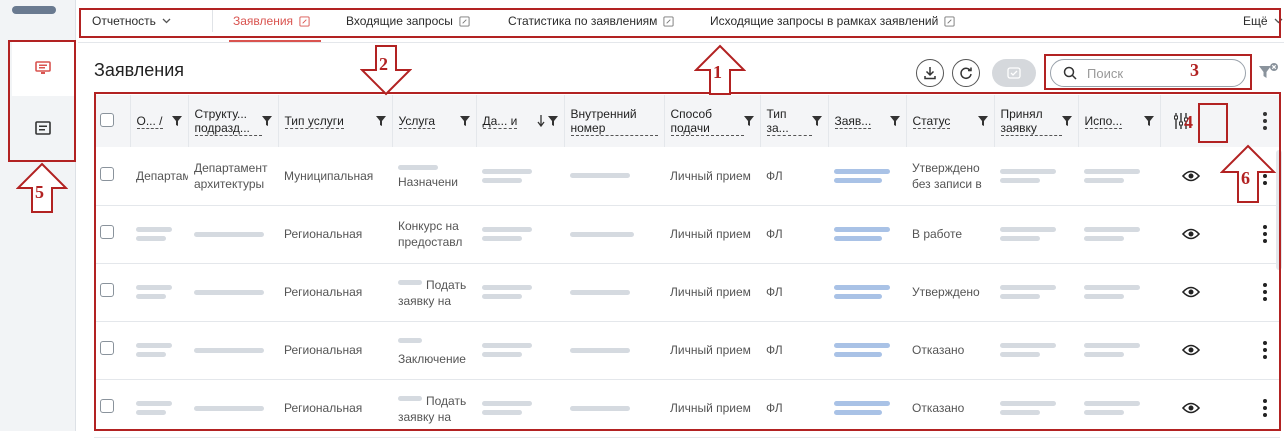  Describe the element at coordinates (1188, 122) in the screenshot. I see `annotation-number-4: 4` at that location.